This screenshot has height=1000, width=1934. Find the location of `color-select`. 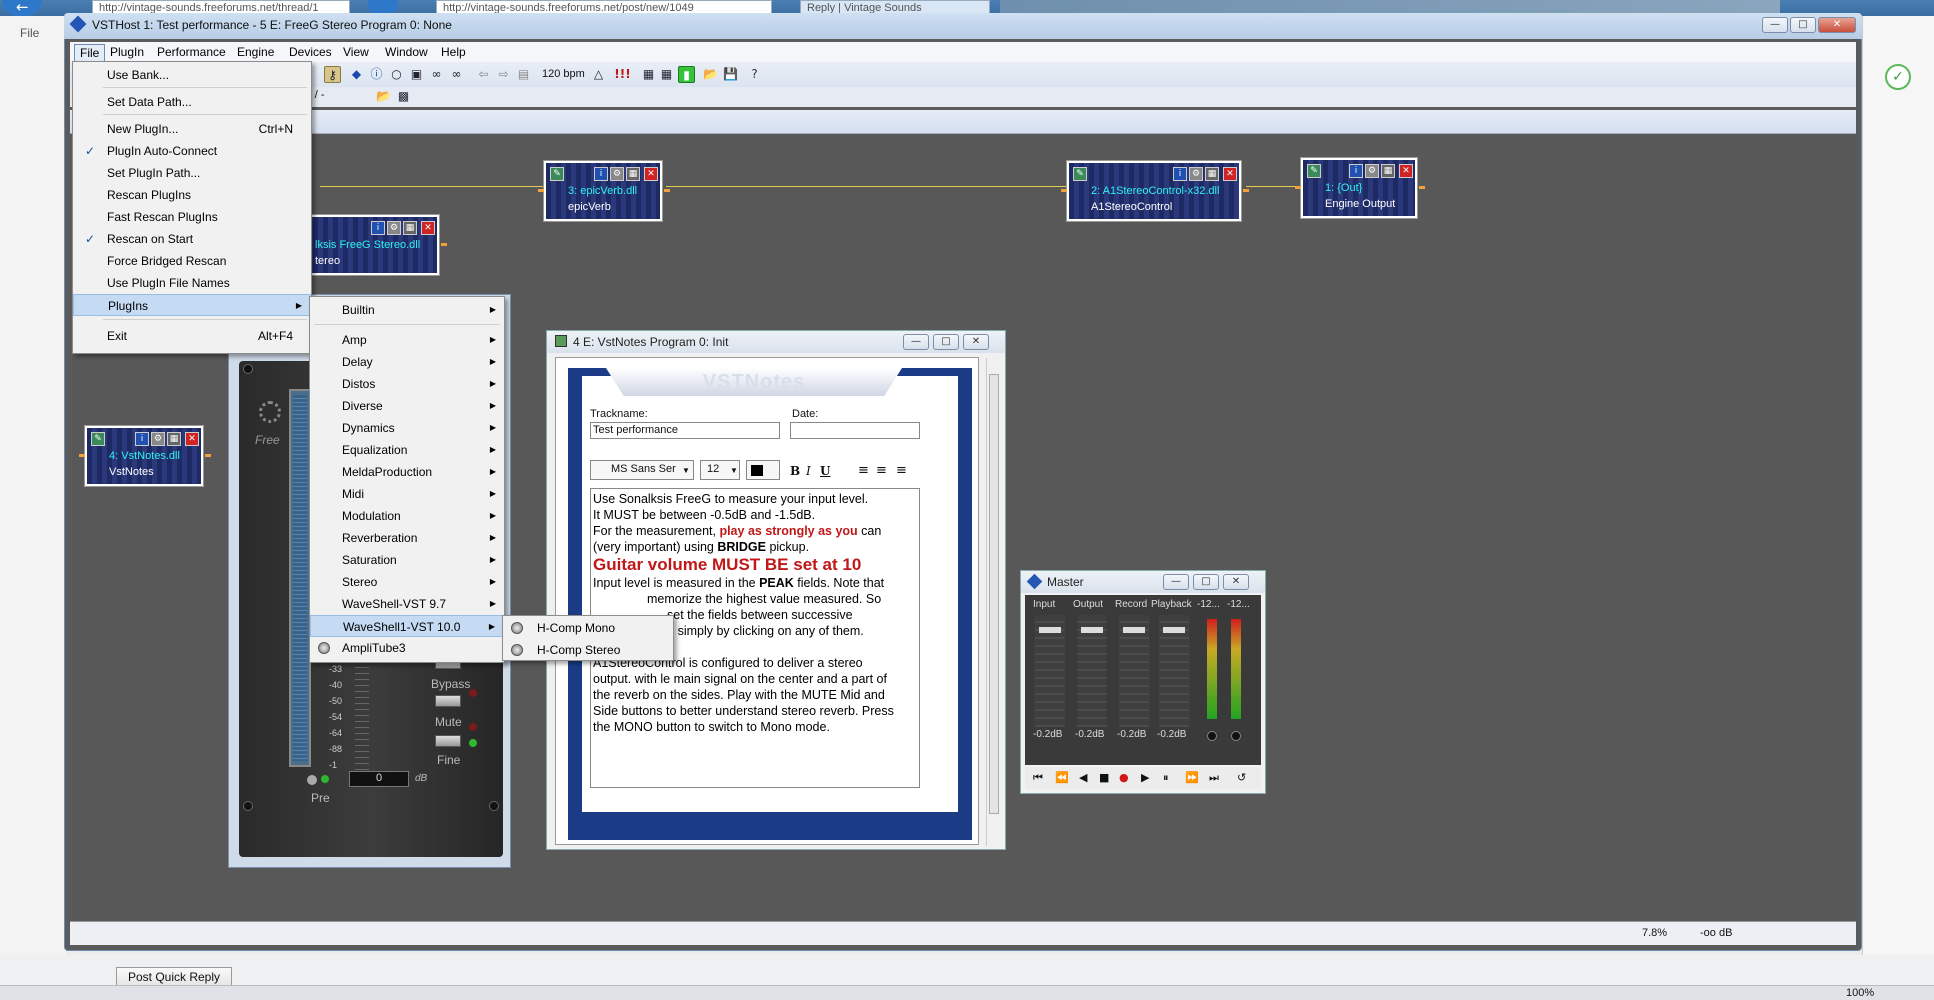

color-select is located at coordinates (763, 470).